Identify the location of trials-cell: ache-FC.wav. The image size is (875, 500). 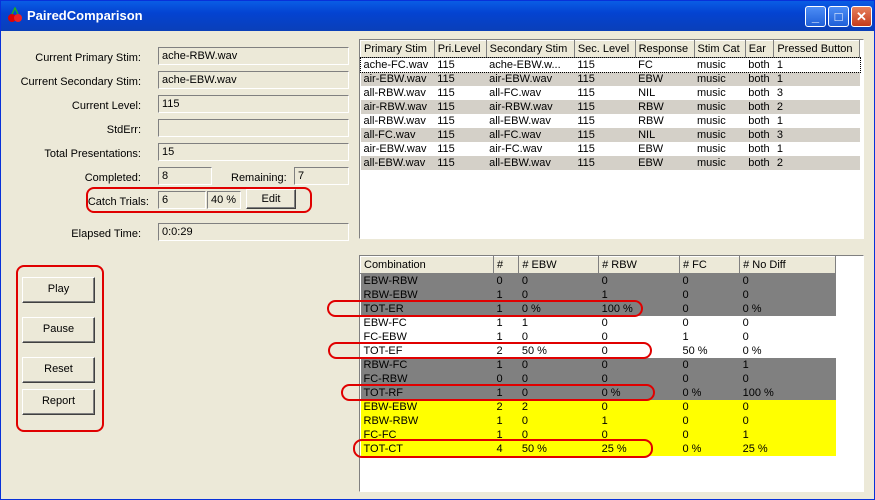
(397, 64).